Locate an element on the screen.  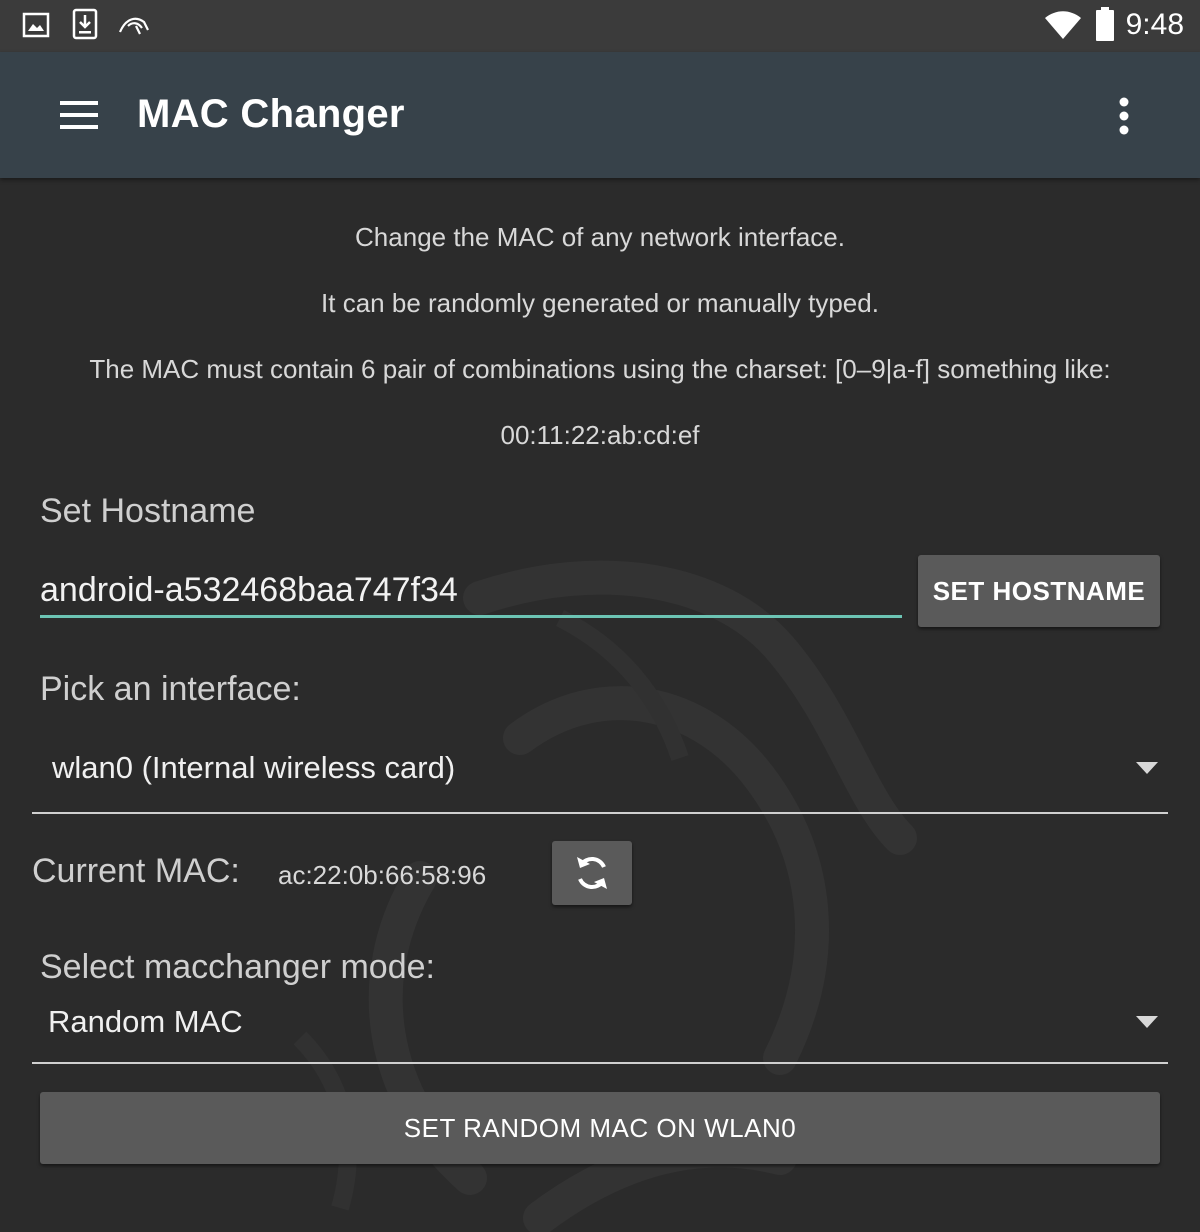
download-icon is located at coordinates (85, 24).